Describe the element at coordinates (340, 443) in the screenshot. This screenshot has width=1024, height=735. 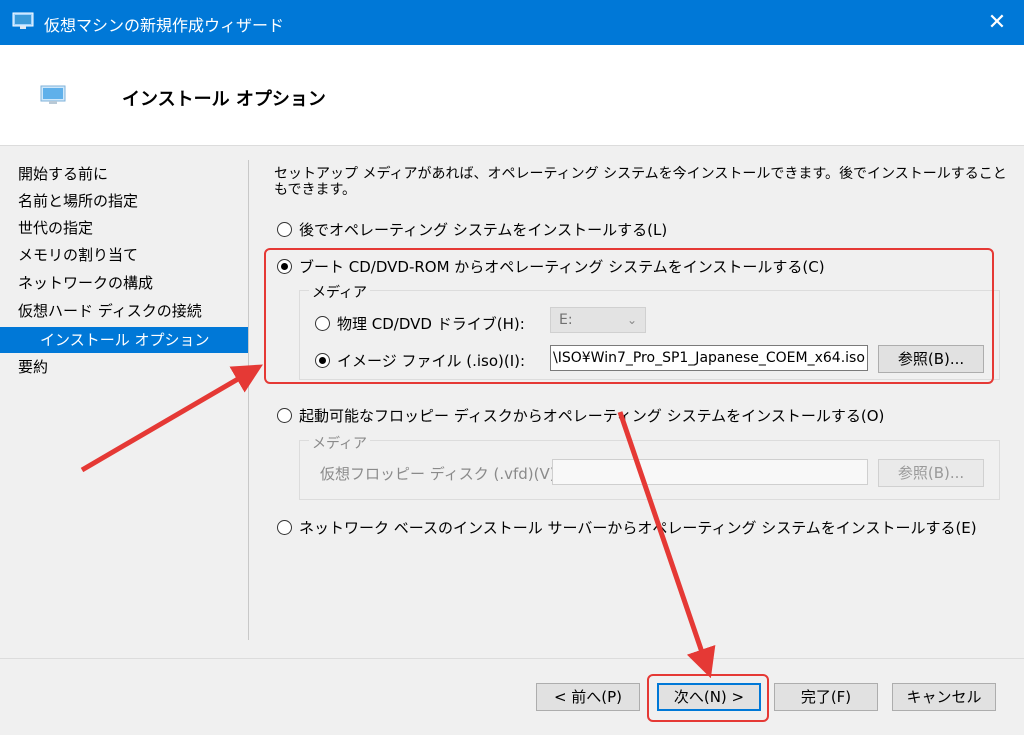
I see `media-group-floppy-label: メディア` at that location.